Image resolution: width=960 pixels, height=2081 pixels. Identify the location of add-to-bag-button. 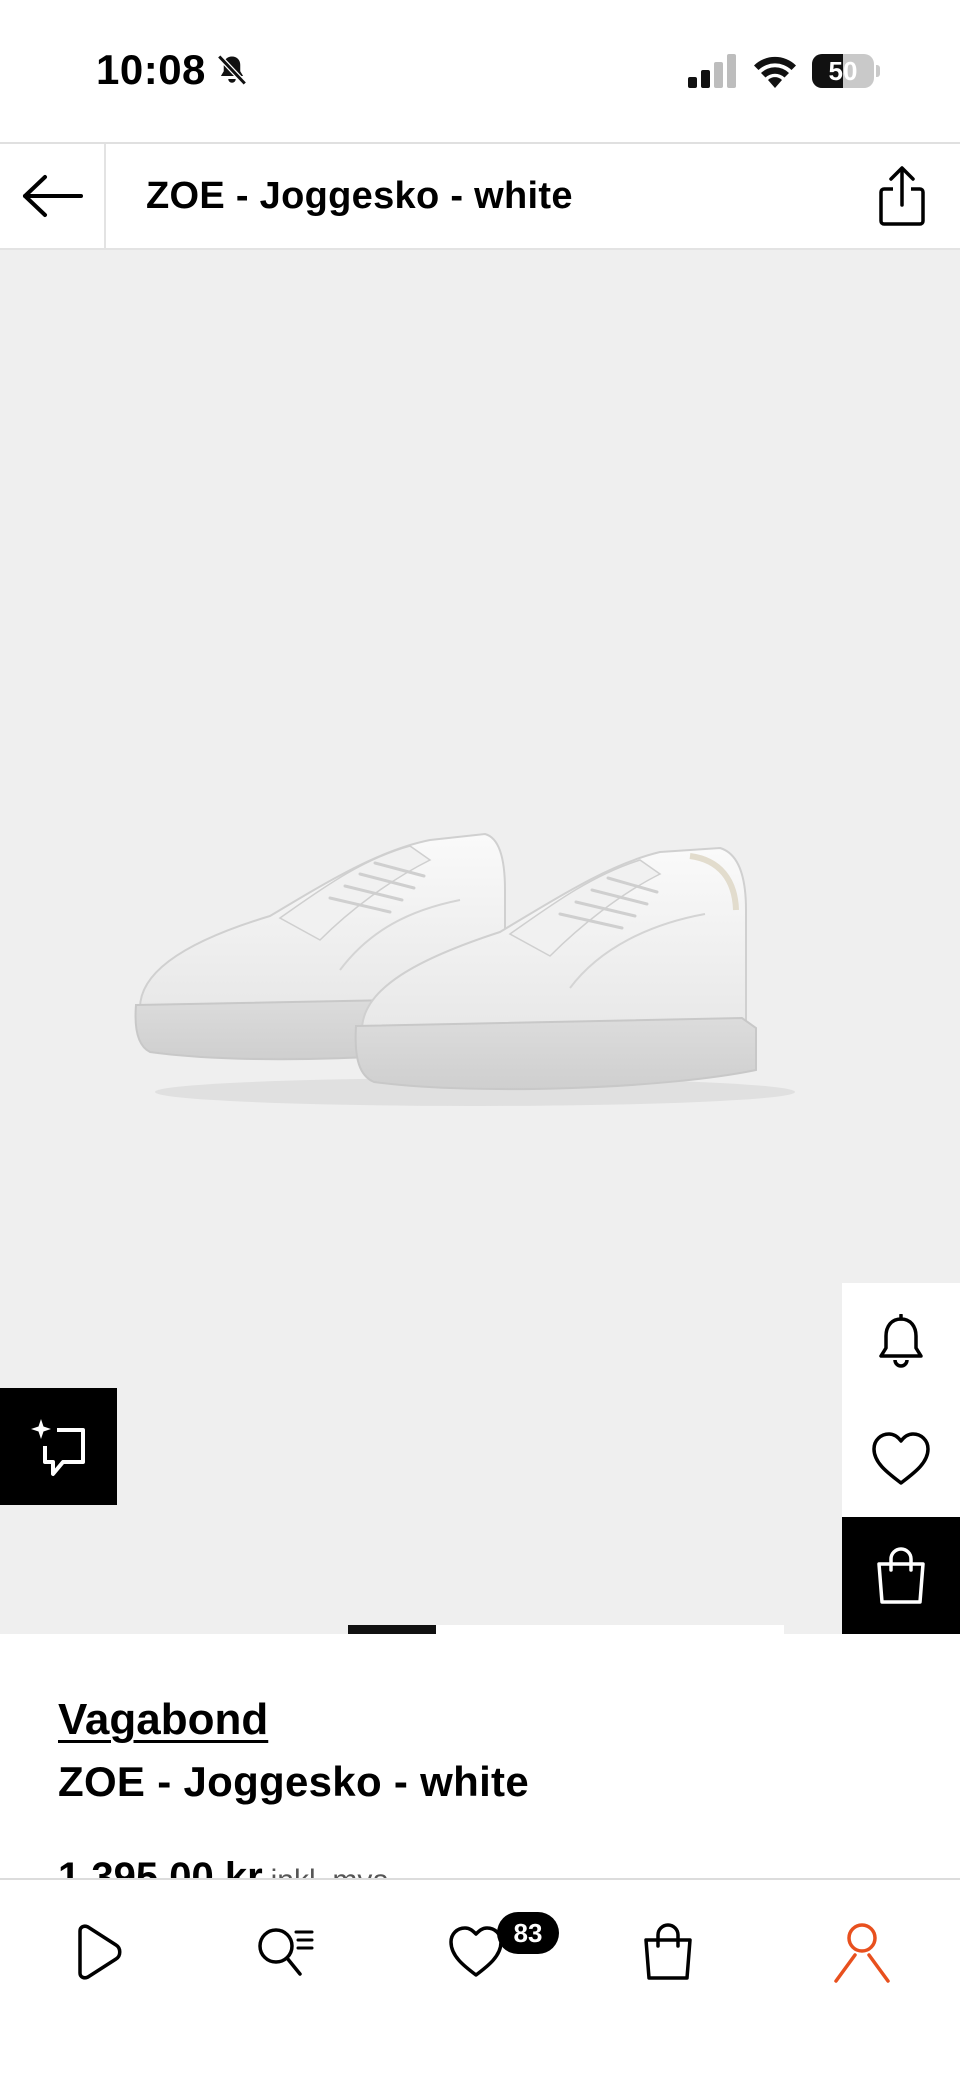
(901, 1575).